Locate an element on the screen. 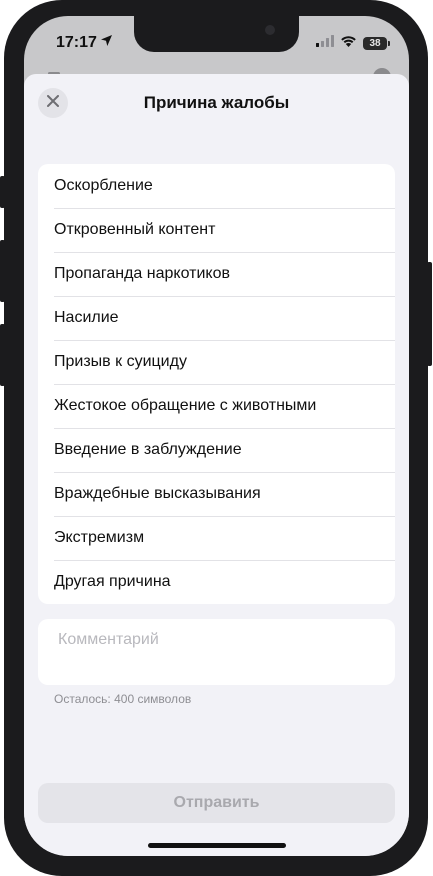 The height and width of the screenshot is (876, 433). volume-down-button is located at coordinates (2, 355).